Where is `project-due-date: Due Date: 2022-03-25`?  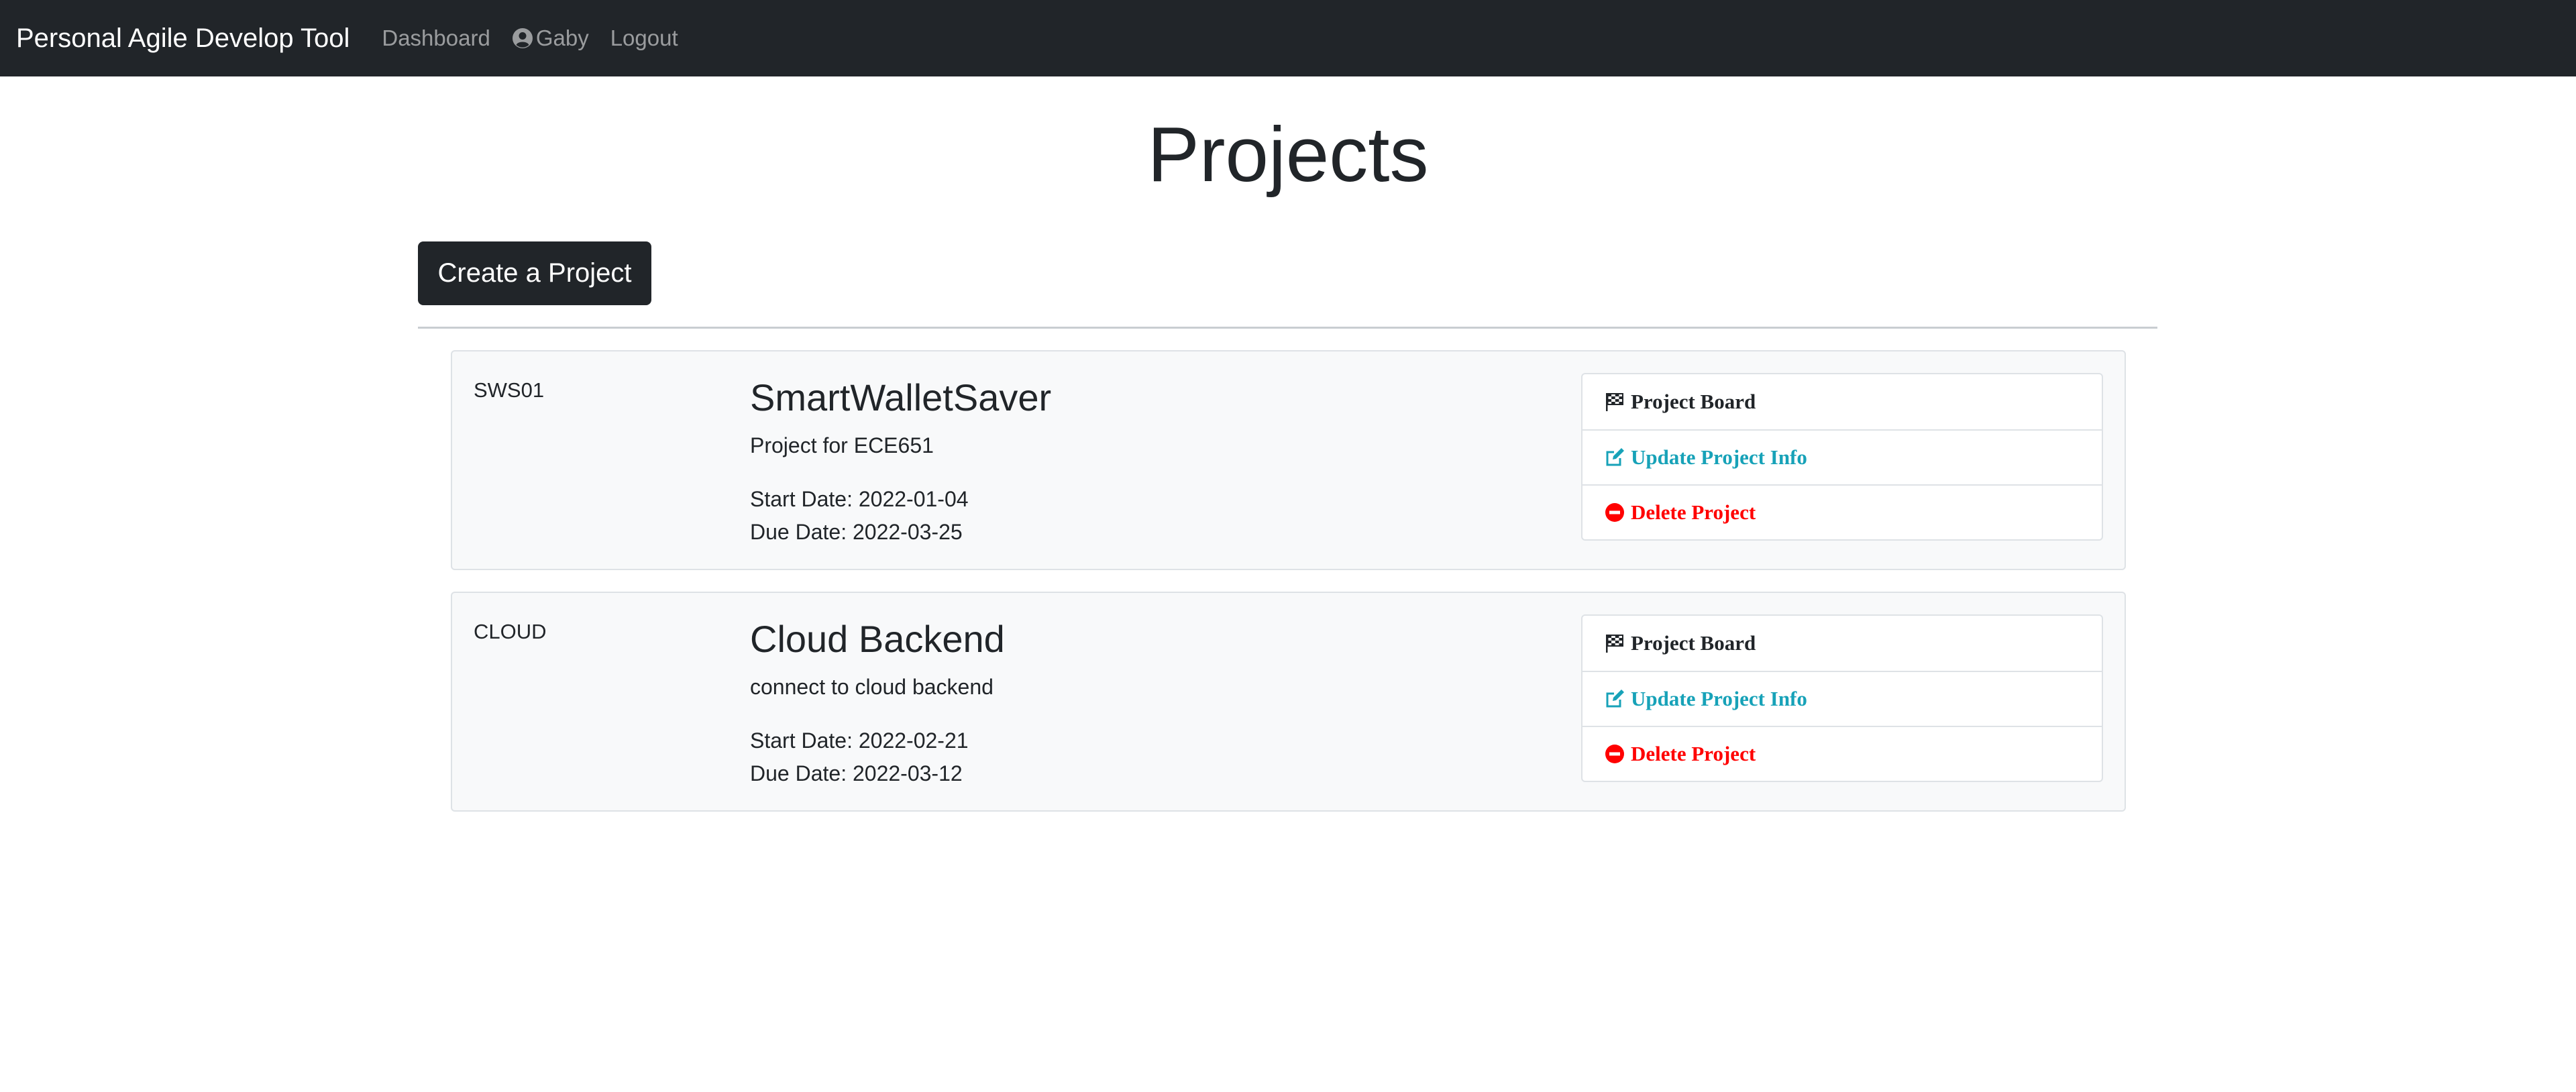 project-due-date: Due Date: 2022-03-25 is located at coordinates (856, 532).